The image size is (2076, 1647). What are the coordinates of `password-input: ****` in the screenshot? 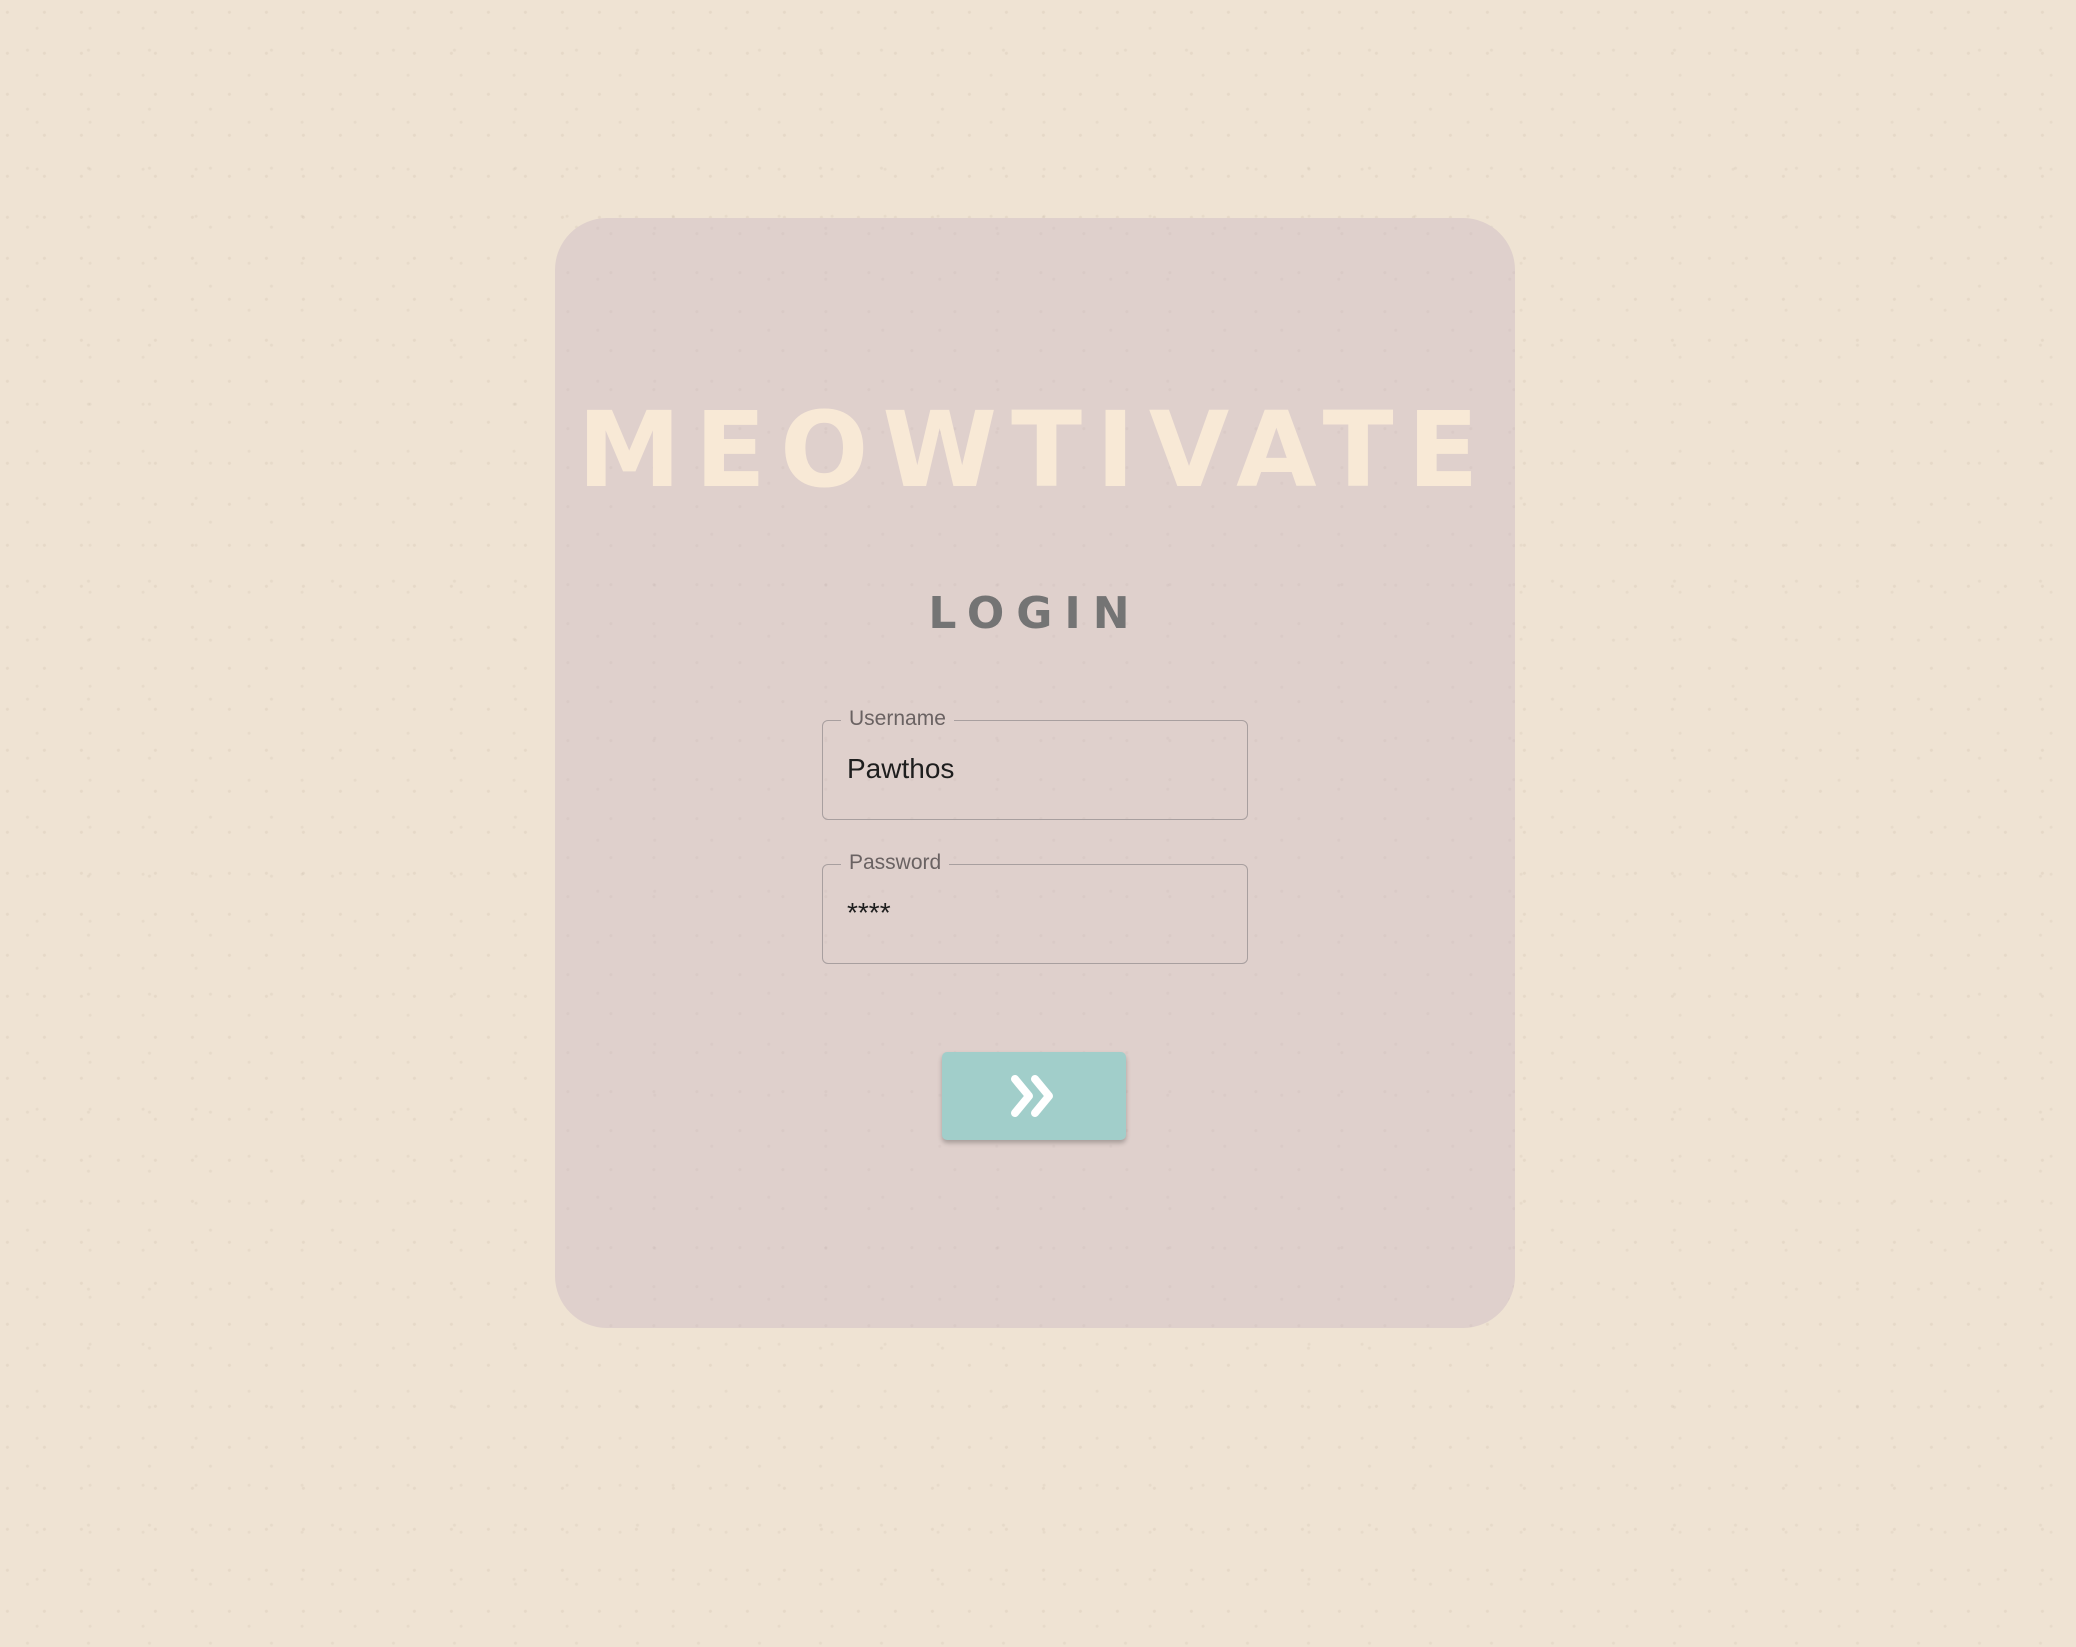 It's located at (869, 913).